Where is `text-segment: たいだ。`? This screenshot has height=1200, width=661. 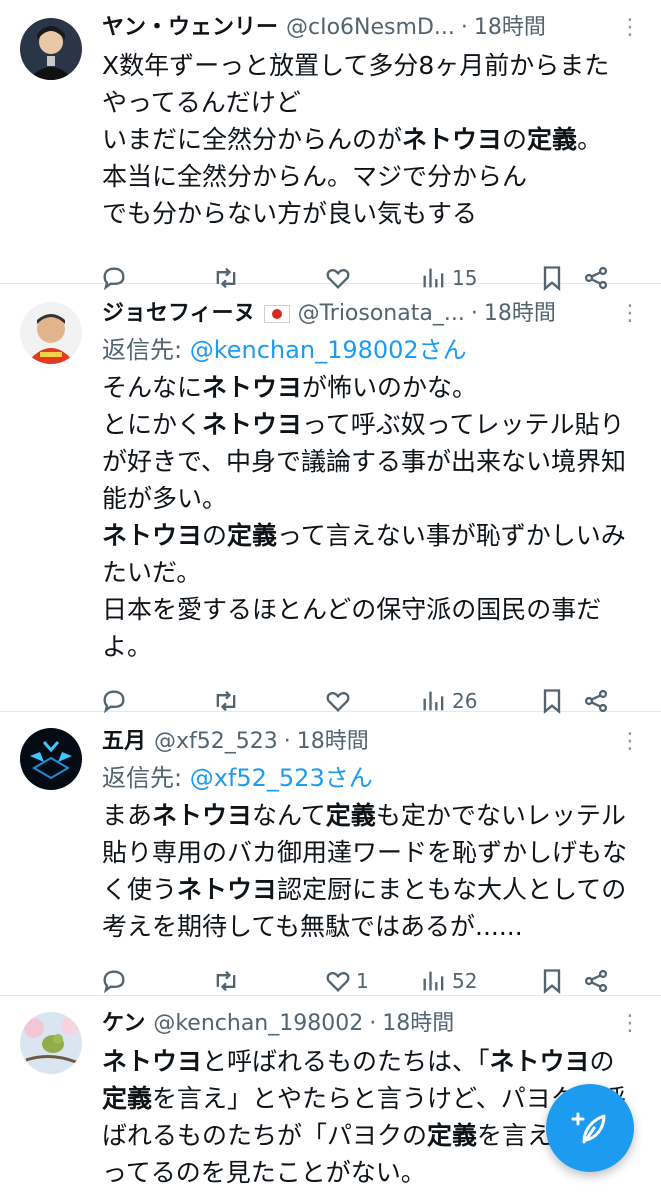 text-segment: たいだ。 is located at coordinates (152, 572).